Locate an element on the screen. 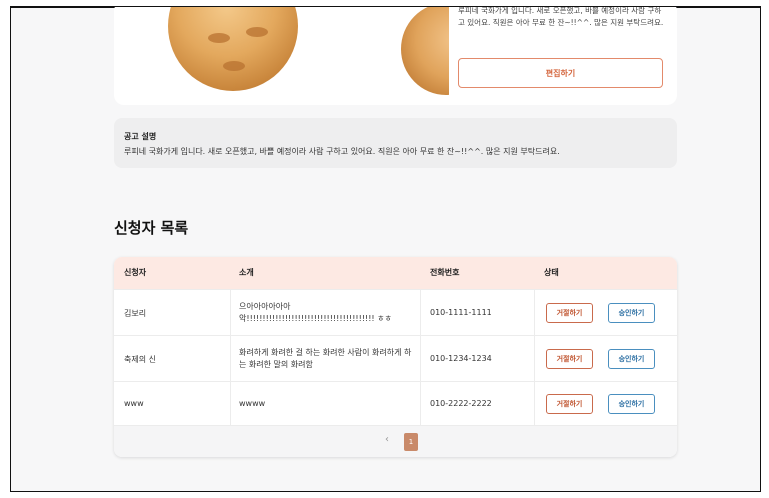  column-header-status: 상태 is located at coordinates (551, 272).